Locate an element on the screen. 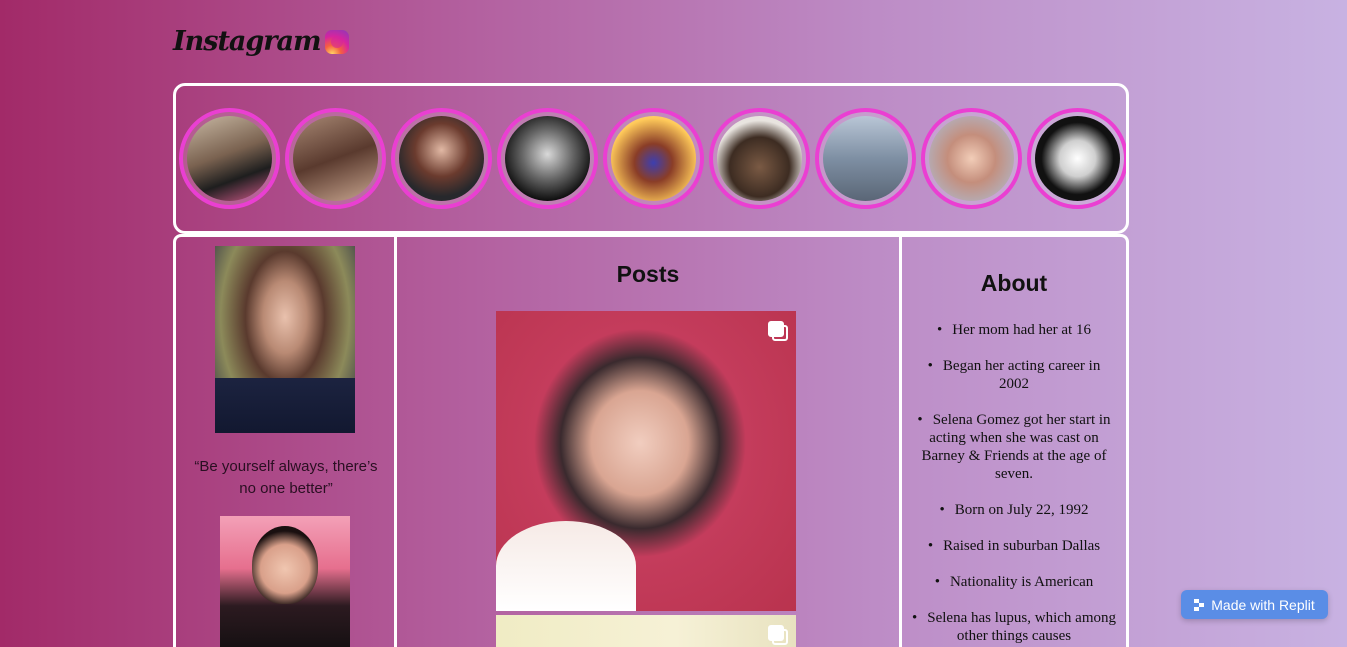  badge-label: Made with Replit is located at coordinates (1263, 604).